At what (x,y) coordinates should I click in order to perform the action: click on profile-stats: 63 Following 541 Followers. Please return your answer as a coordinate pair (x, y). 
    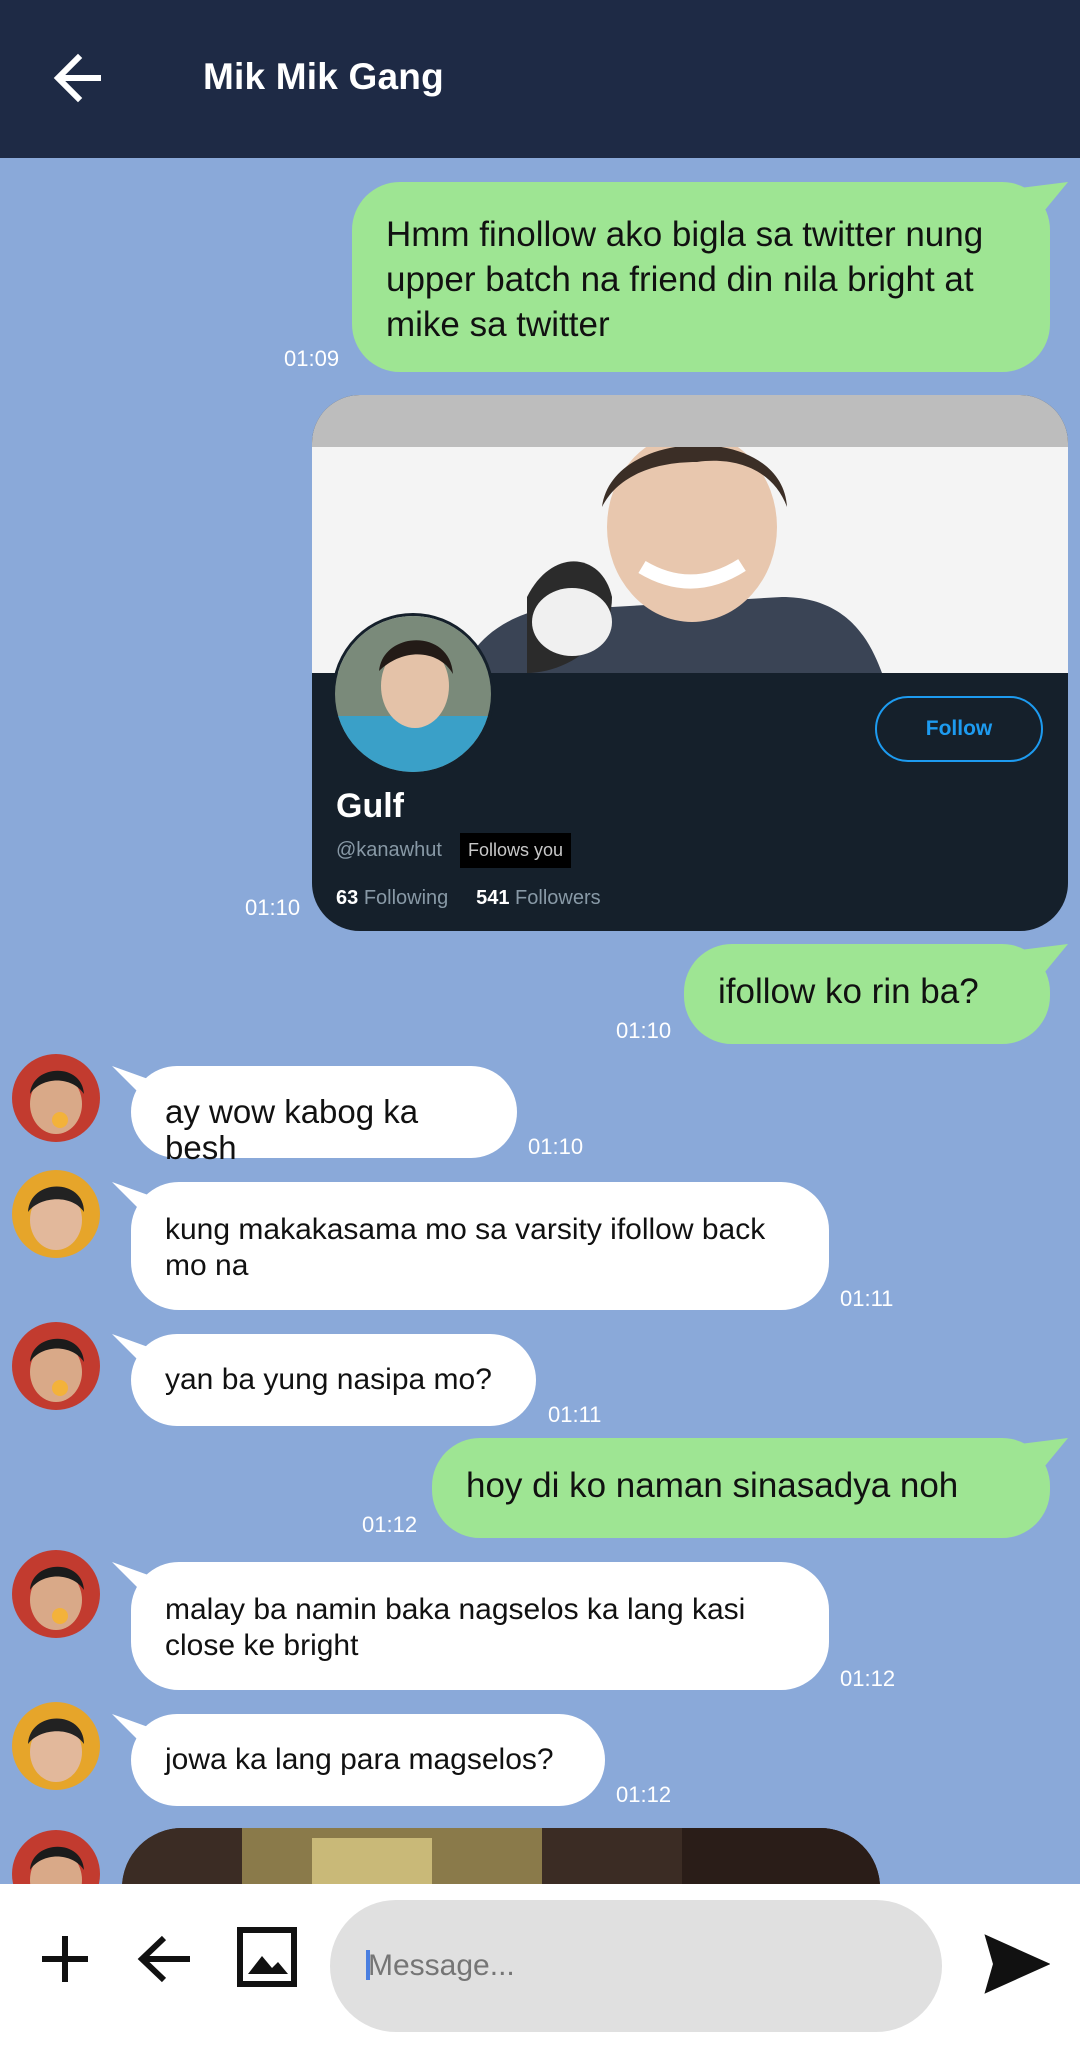
    Looking at the image, I should click on (468, 898).